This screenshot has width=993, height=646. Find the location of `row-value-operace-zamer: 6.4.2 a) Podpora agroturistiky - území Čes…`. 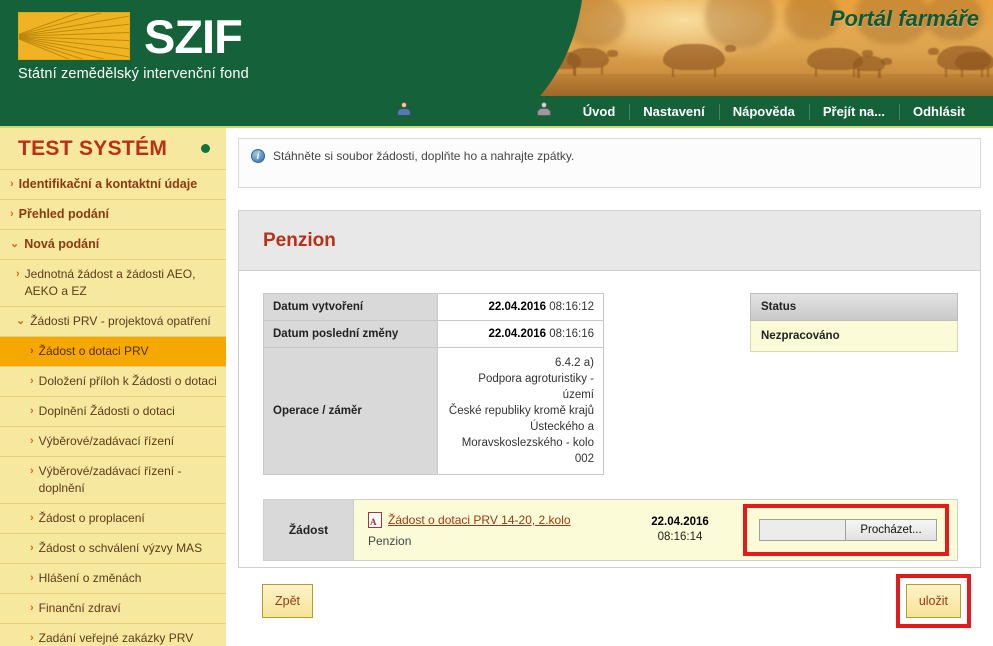

row-value-operace-zamer: 6.4.2 a) Podpora agroturistiky - území Čes… is located at coordinates (520, 411).